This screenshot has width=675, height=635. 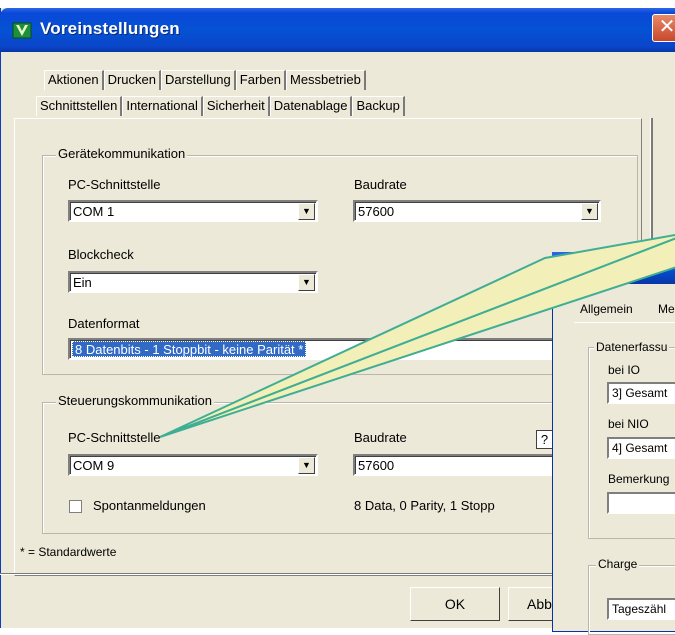 What do you see at coordinates (94, 465) in the screenshot?
I see `control-pc-port-value: COM 9` at bounding box center [94, 465].